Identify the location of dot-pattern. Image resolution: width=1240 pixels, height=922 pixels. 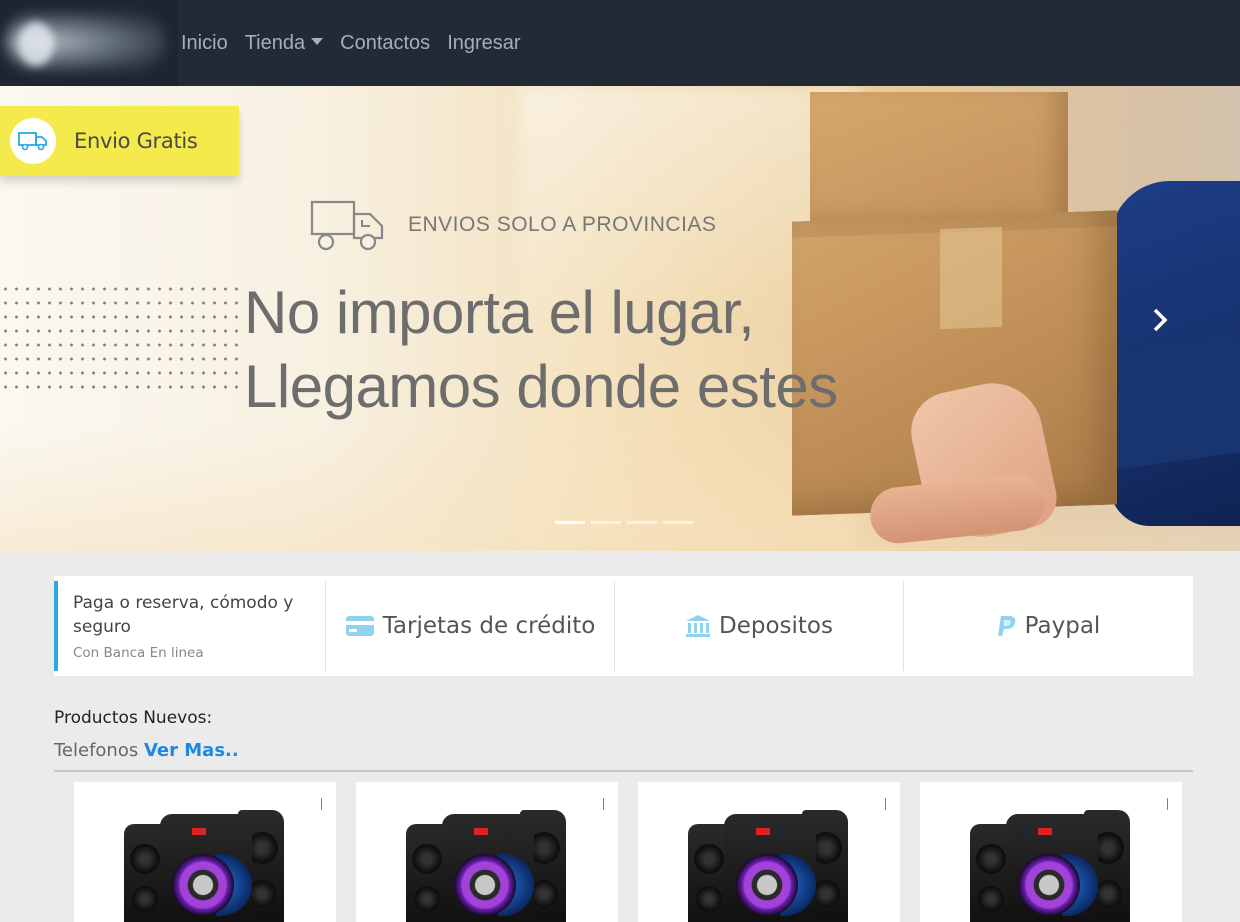
(120, 339).